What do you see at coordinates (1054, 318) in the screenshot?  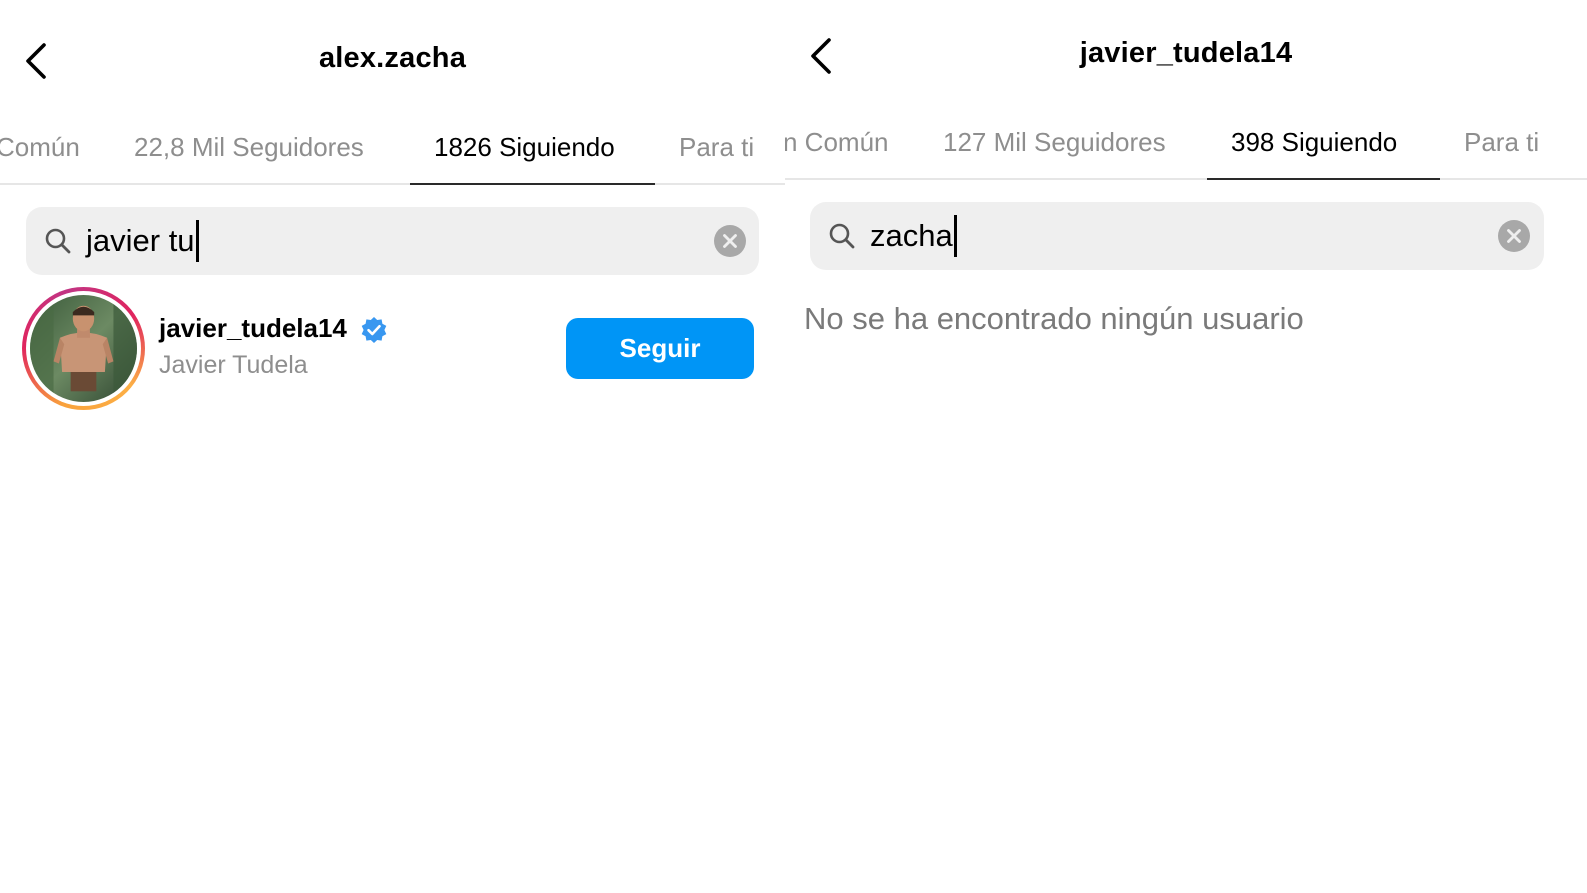 I see `empty-state-message: No se ha encontrado ningún usuario` at bounding box center [1054, 318].